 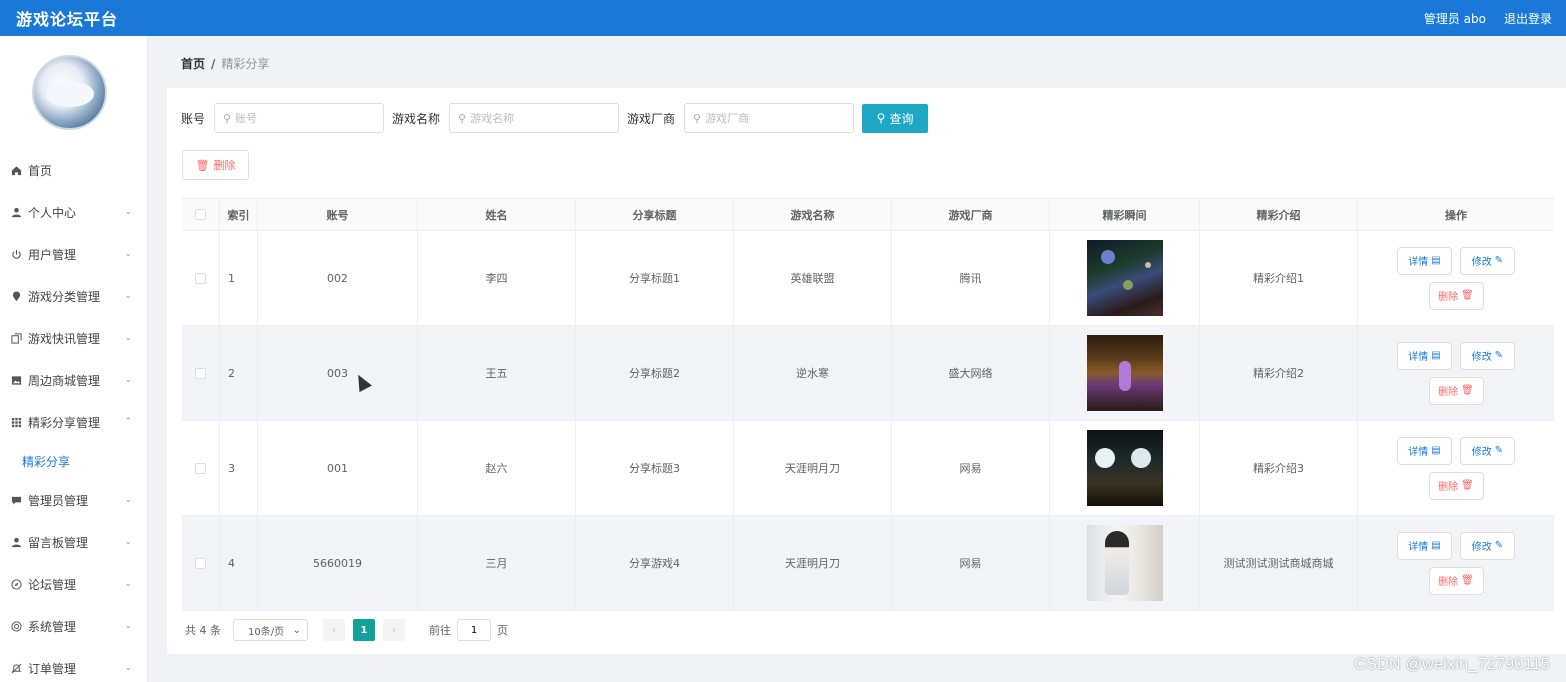 I want to click on prev-page-button: ‹, so click(x=334, y=630).